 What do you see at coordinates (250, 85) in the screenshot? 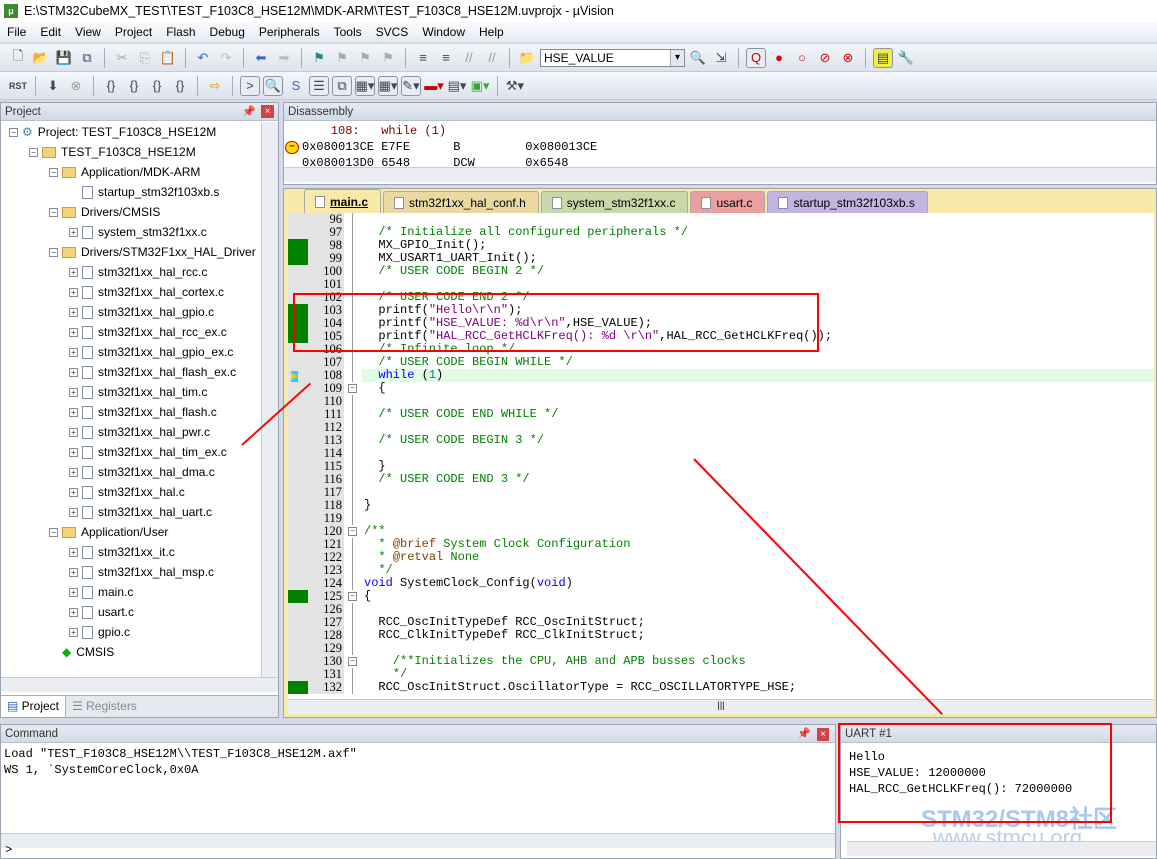
I see `command-window-icon: >` at bounding box center [250, 85].